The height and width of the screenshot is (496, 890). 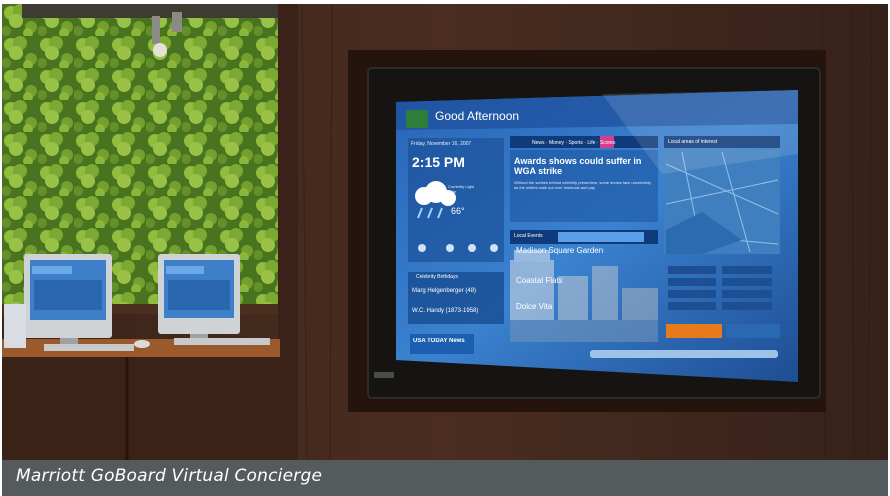 What do you see at coordinates (560, 250) in the screenshot?
I see `event-1: Madison Square Garden` at bounding box center [560, 250].